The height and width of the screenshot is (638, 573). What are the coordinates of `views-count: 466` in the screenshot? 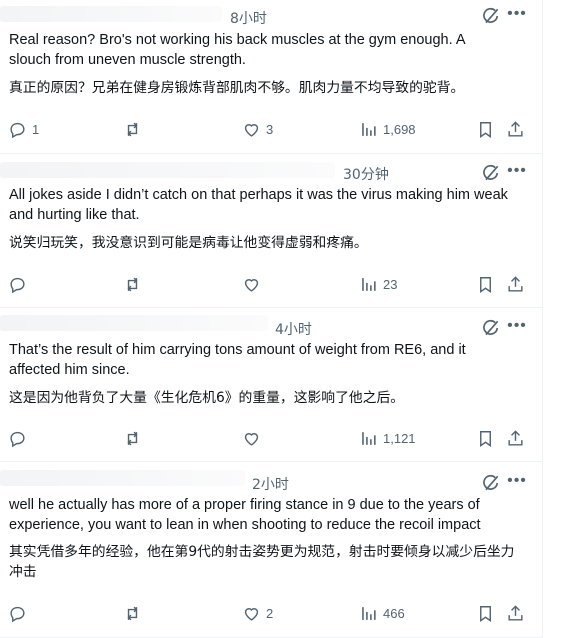 It's located at (394, 613).